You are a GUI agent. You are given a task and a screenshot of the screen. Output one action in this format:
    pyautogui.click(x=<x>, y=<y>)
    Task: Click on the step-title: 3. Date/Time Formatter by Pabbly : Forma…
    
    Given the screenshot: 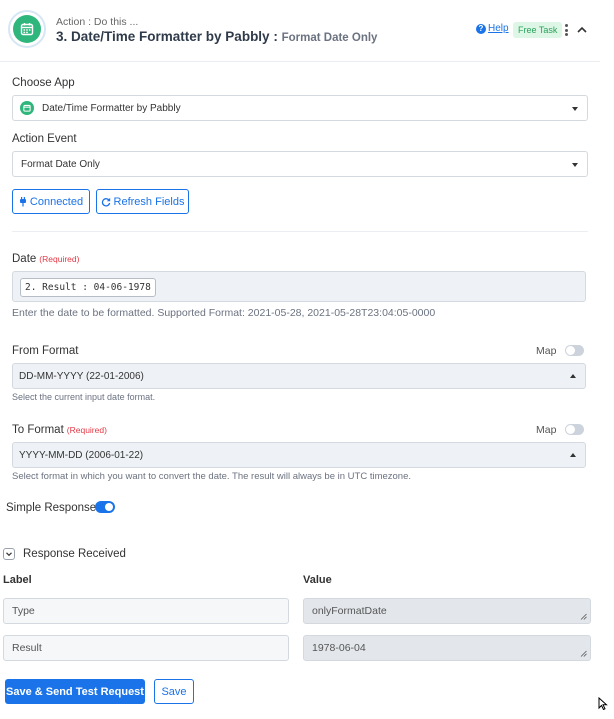 What is the action you would take?
    pyautogui.click(x=216, y=36)
    